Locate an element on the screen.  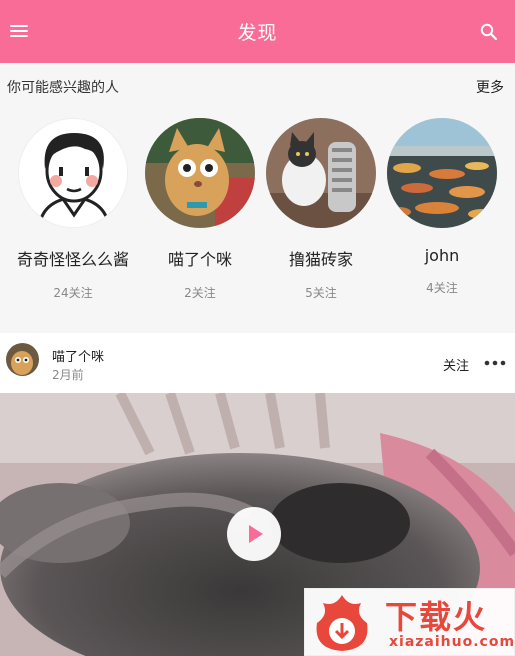
recommended-header: 你可能感兴趣的人 更多 is located at coordinates (257, 87).